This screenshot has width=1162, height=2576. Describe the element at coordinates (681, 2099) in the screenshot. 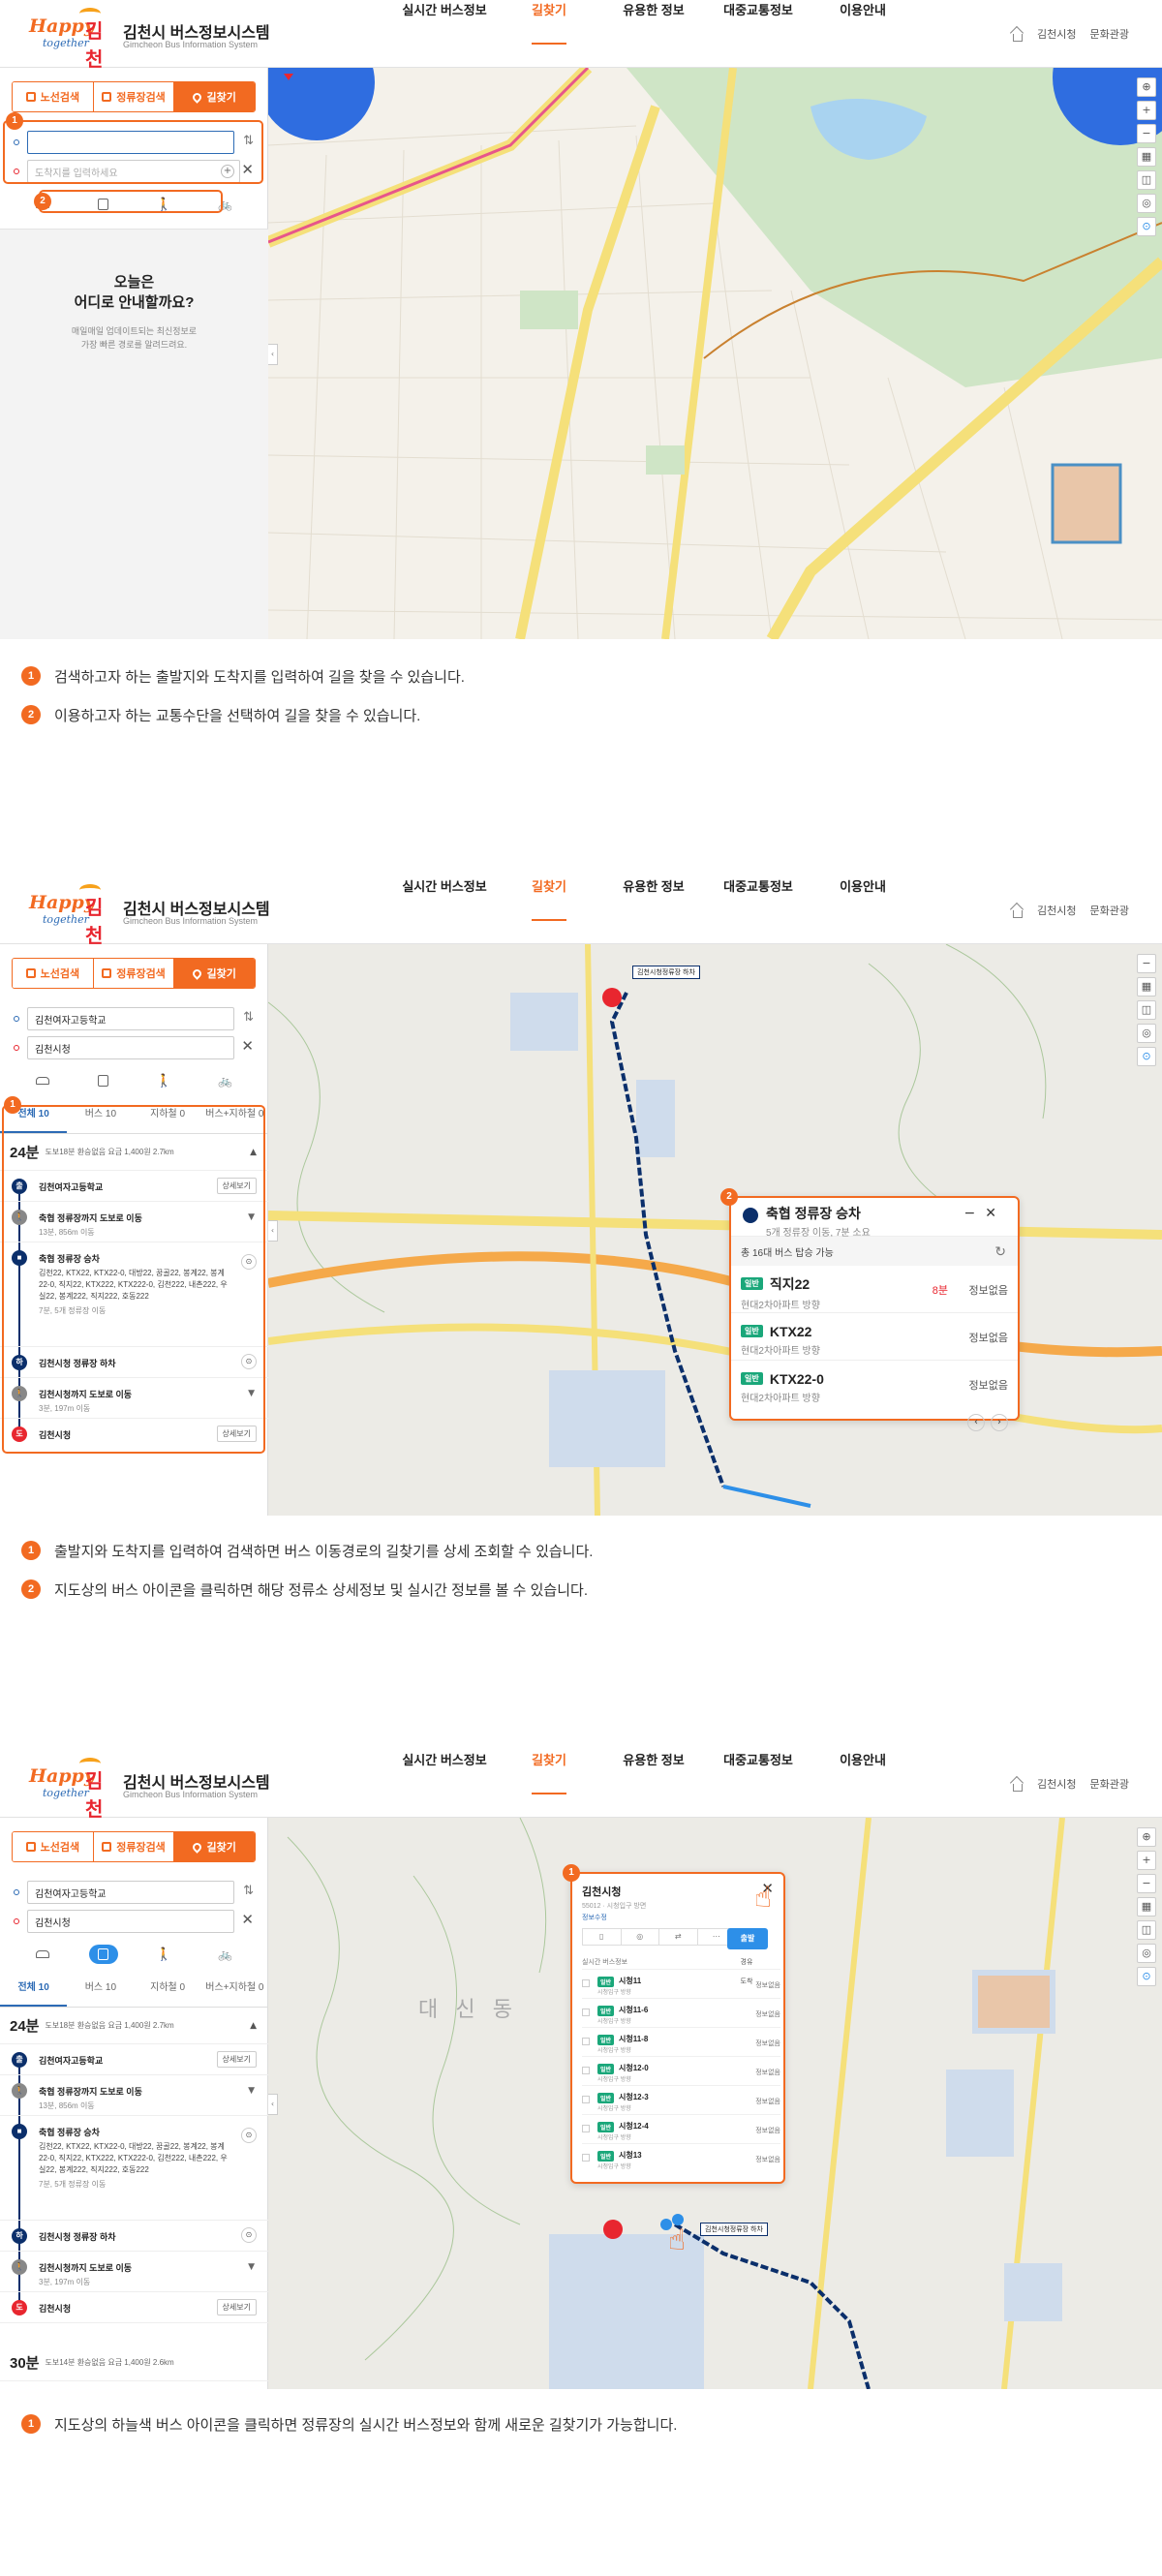

I see `bus-row: 일반 시청12-3 시청입구 방향 정보없음` at that location.